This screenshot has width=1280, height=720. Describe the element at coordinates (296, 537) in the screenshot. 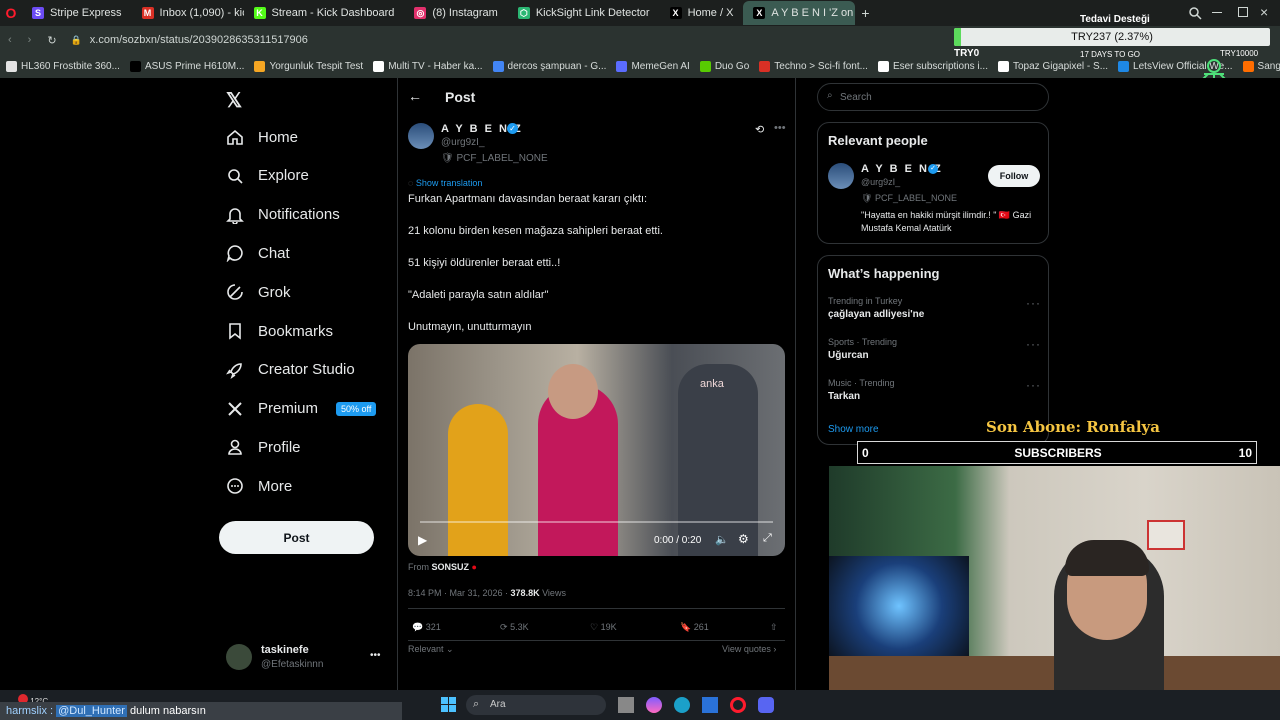

I see `post-button: Post` at that location.